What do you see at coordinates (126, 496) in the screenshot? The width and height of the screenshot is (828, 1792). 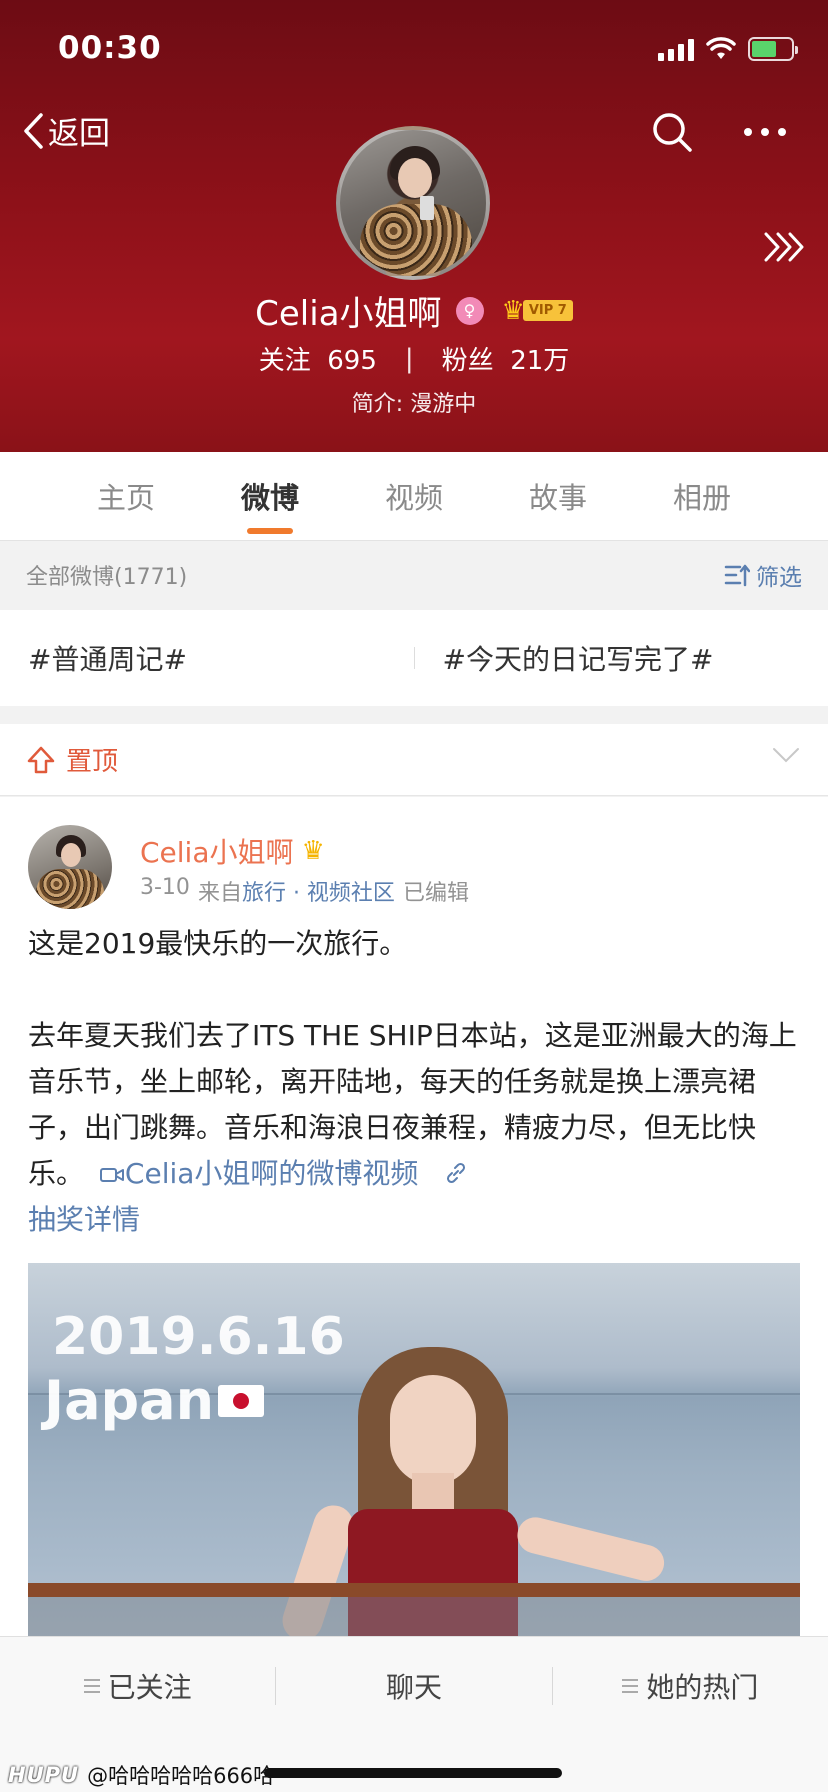 I see `tab-home: 主页` at bounding box center [126, 496].